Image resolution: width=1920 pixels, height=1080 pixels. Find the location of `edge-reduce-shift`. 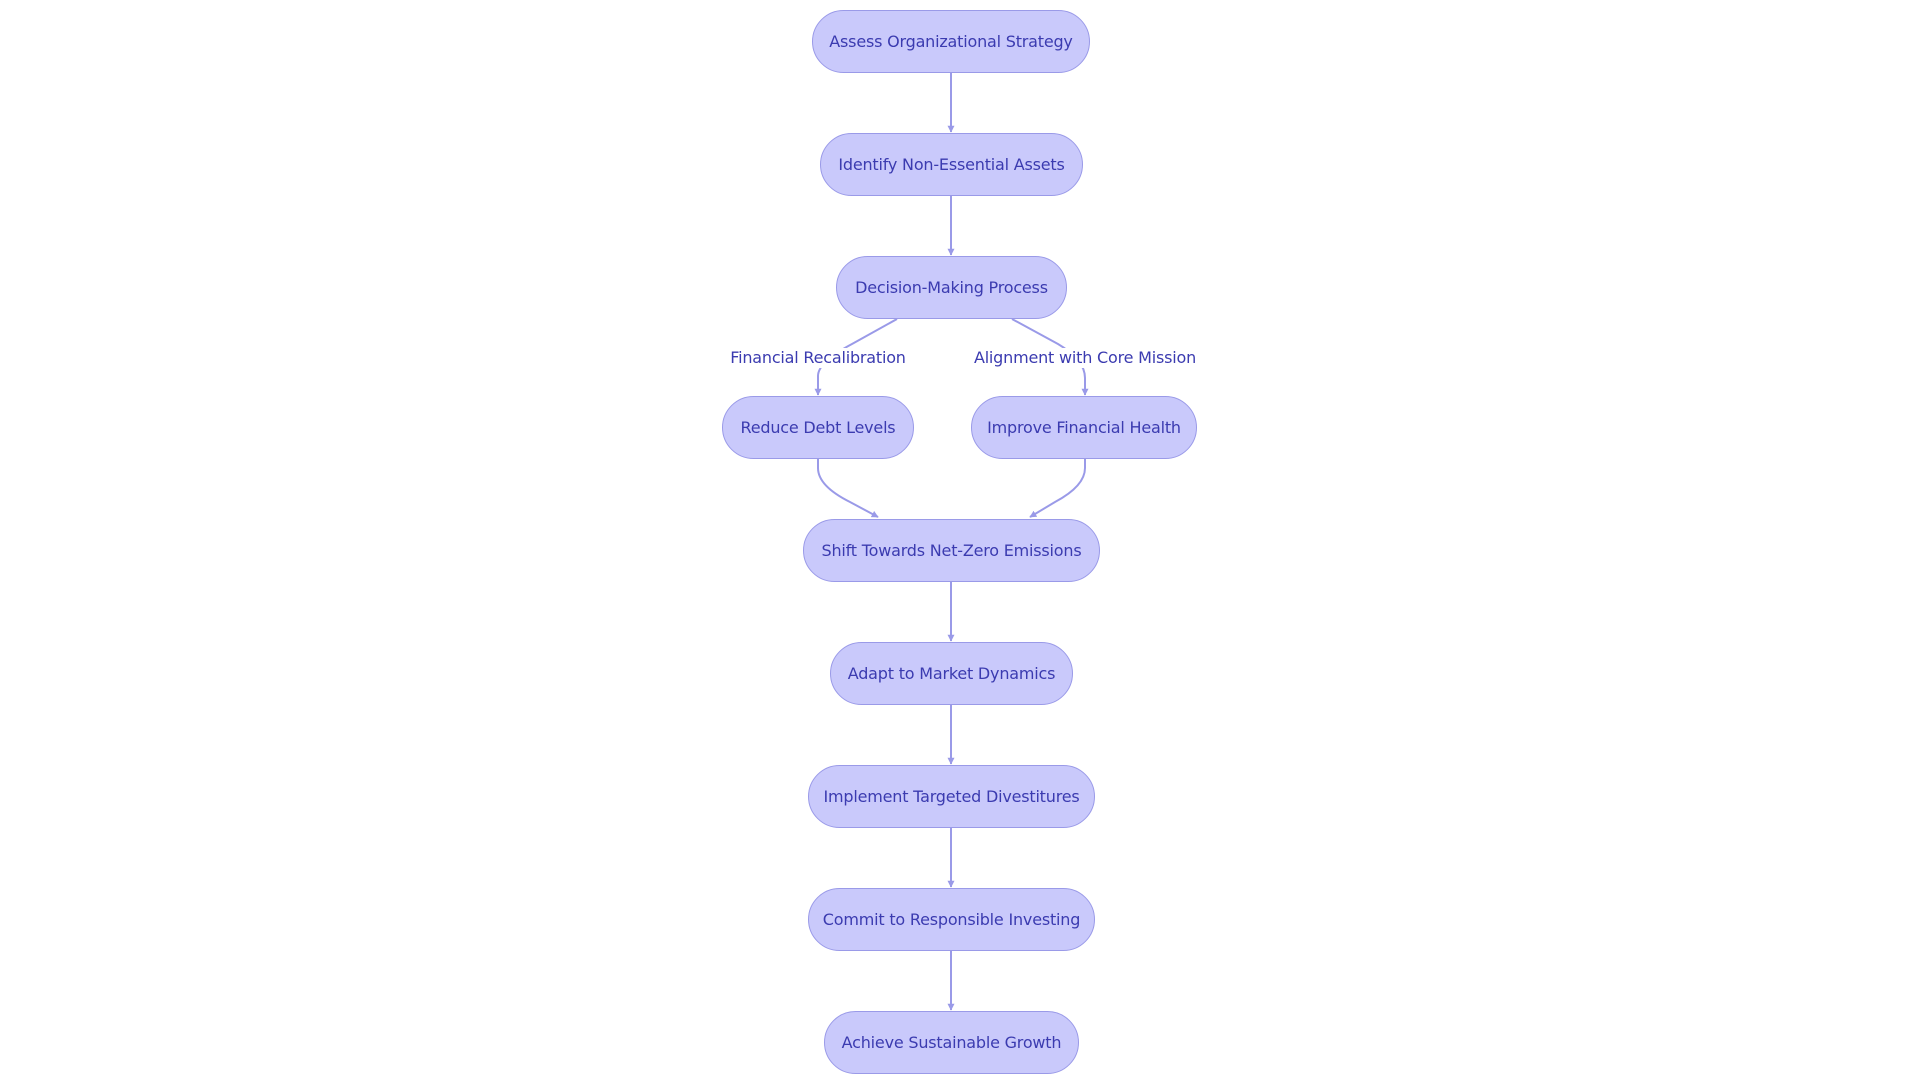

edge-reduce-shift is located at coordinates (848, 488).